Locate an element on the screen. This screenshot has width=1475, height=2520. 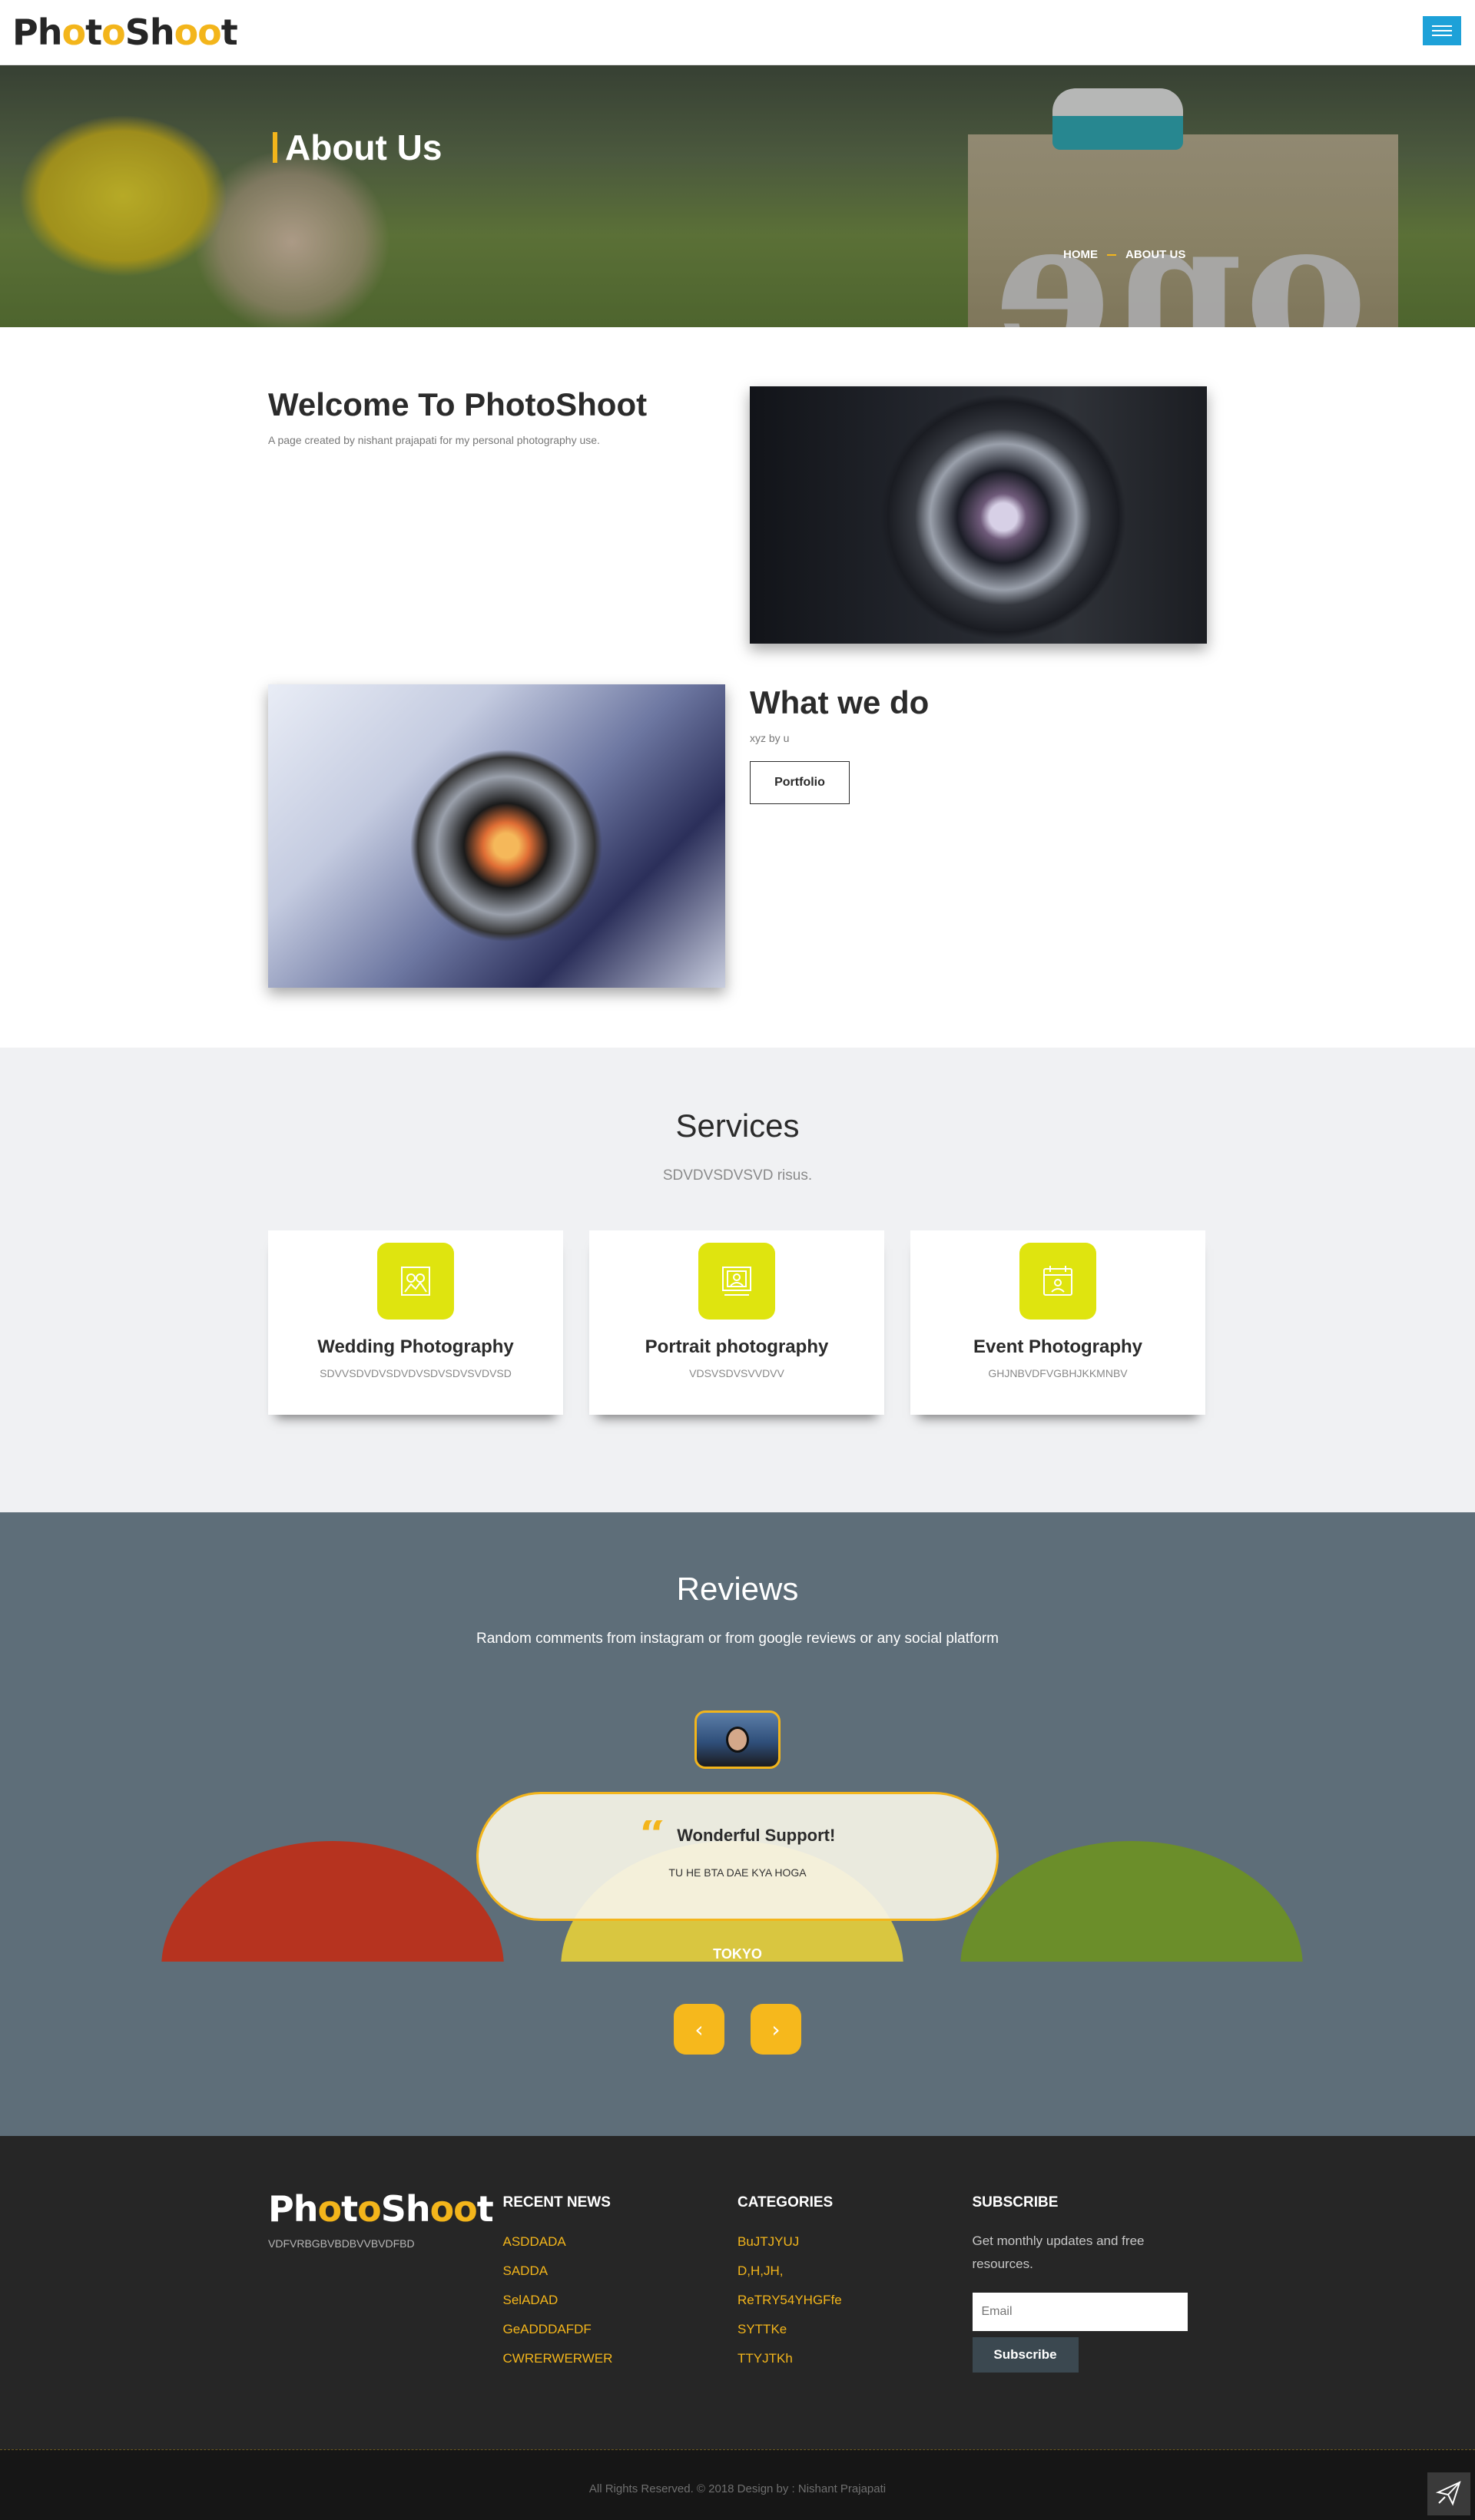
footer-logo: PhotoShoot is located at coordinates (385, 2209).